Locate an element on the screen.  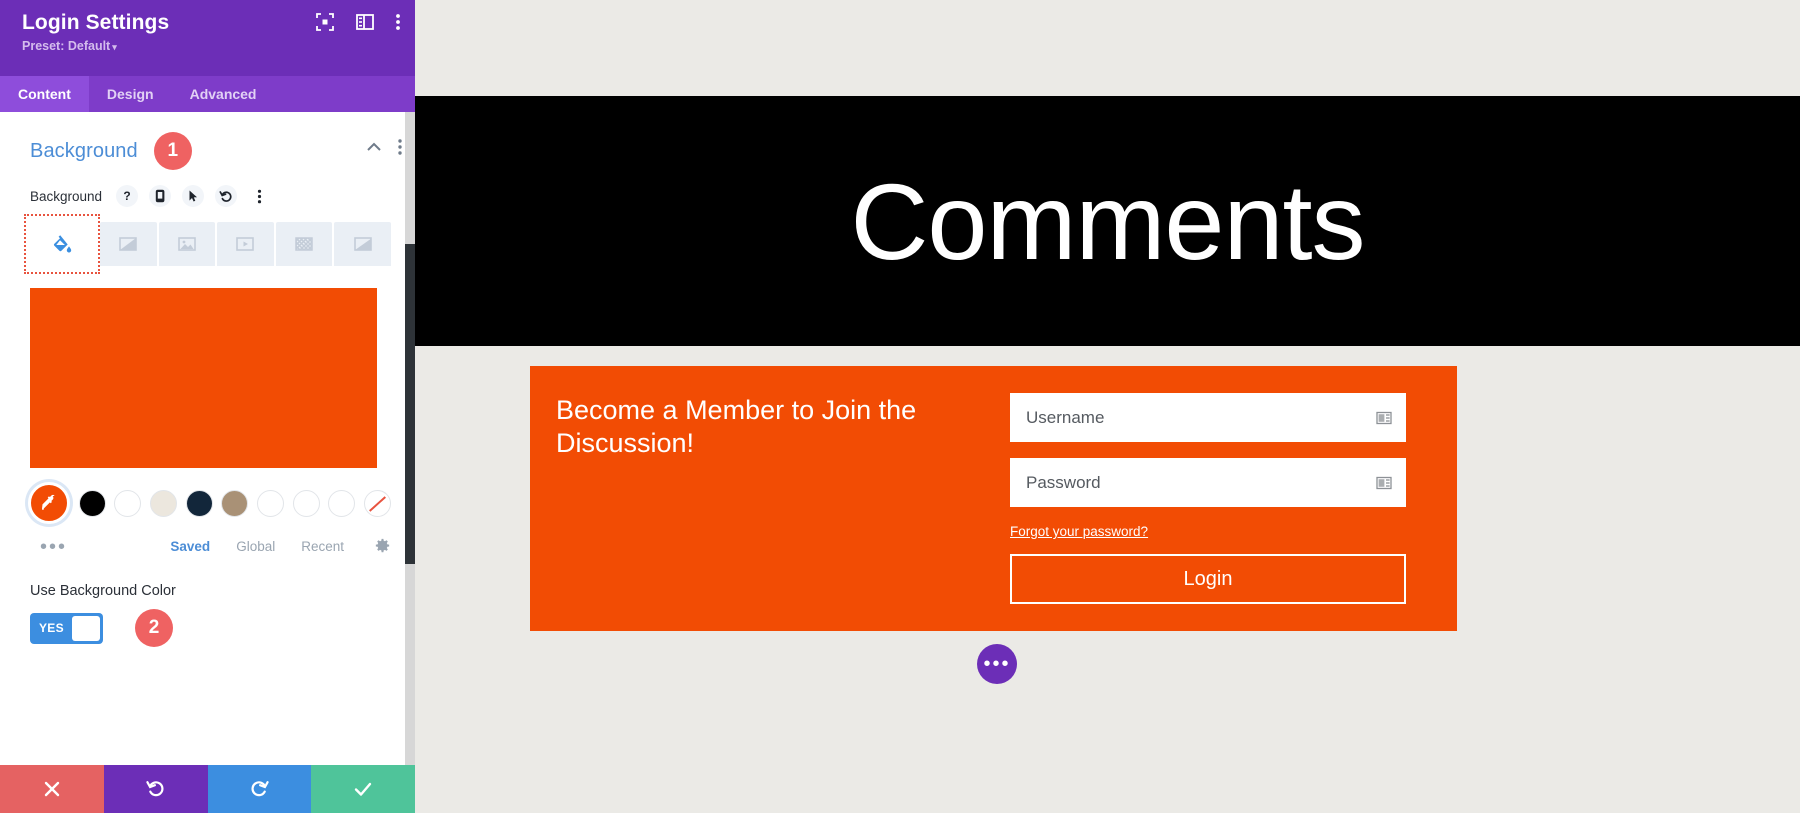
cancel-button is located at coordinates (52, 789).